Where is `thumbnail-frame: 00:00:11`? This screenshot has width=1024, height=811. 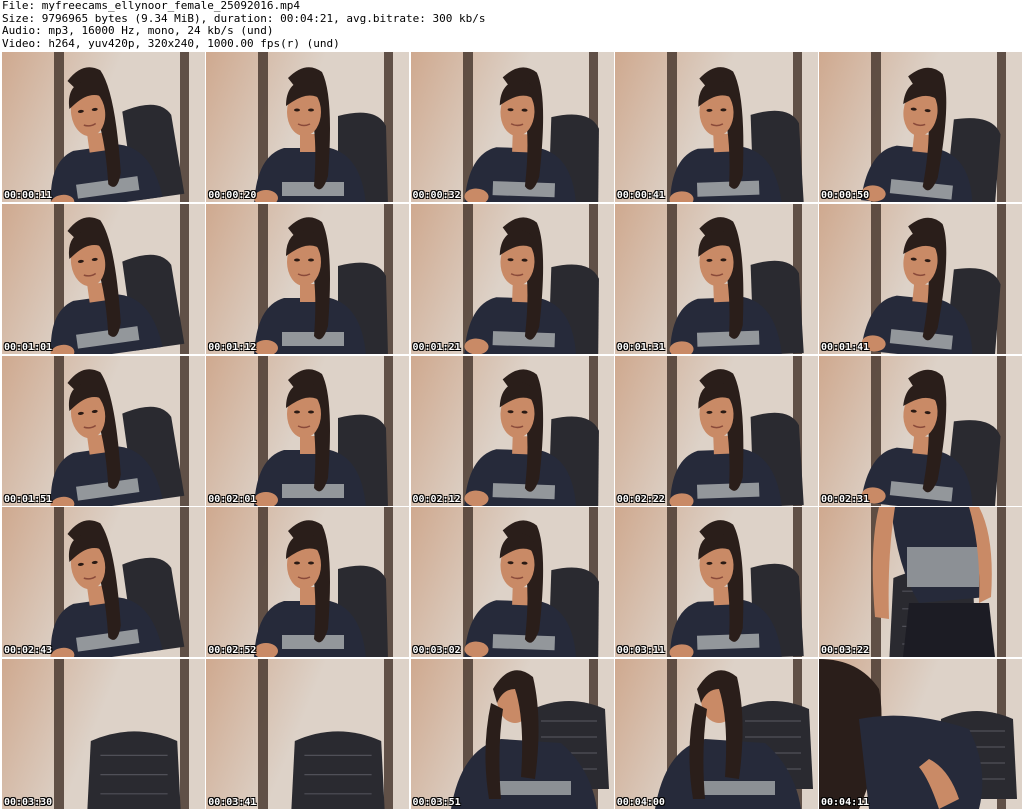
thumbnail-frame: 00:00:11 is located at coordinates (103, 127).